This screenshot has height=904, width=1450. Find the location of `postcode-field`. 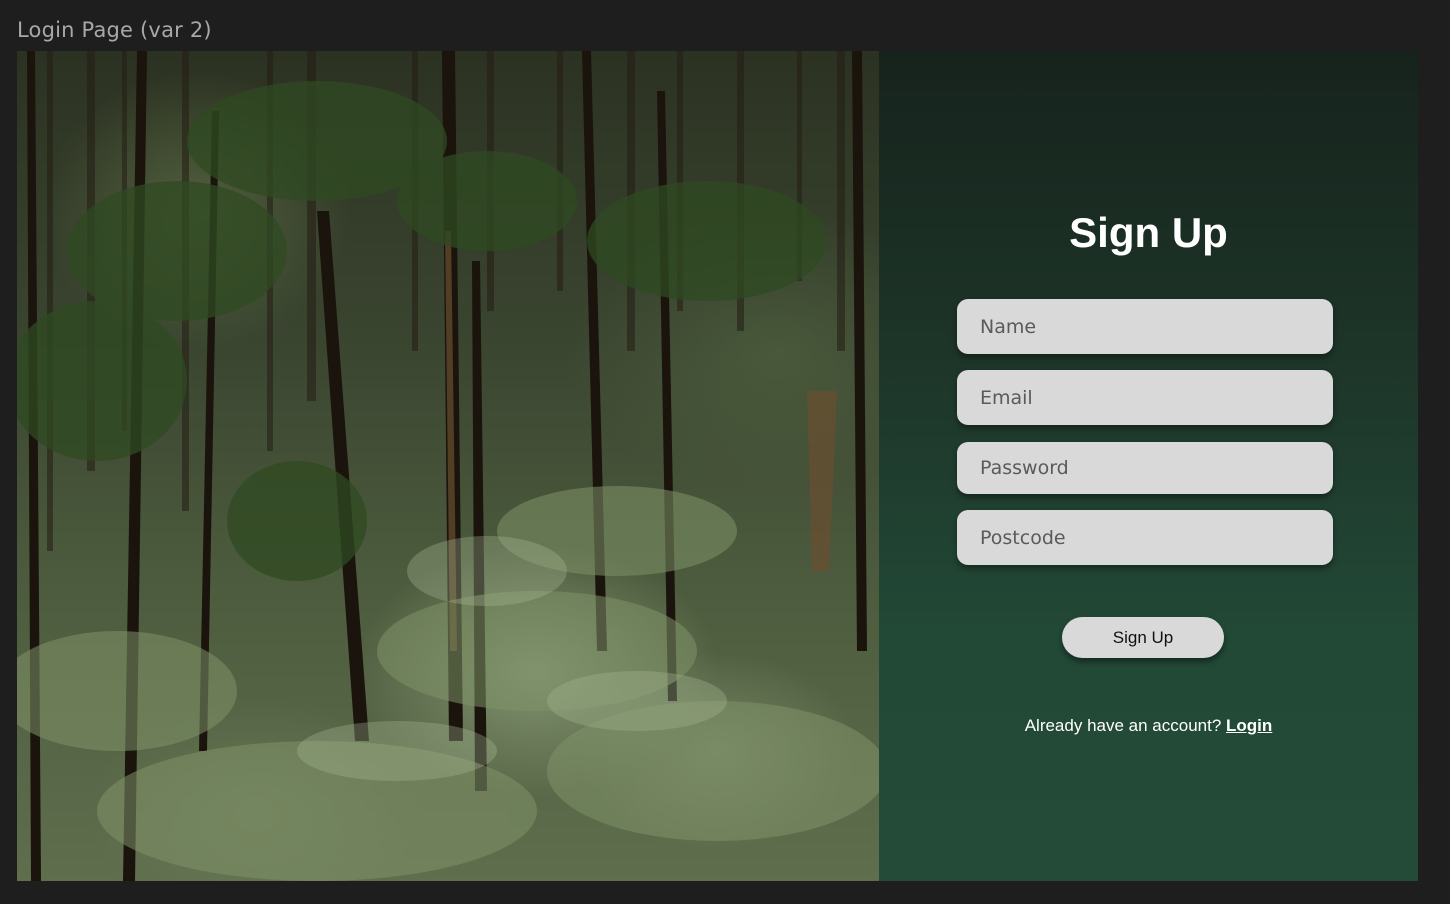

postcode-field is located at coordinates (1145, 537).